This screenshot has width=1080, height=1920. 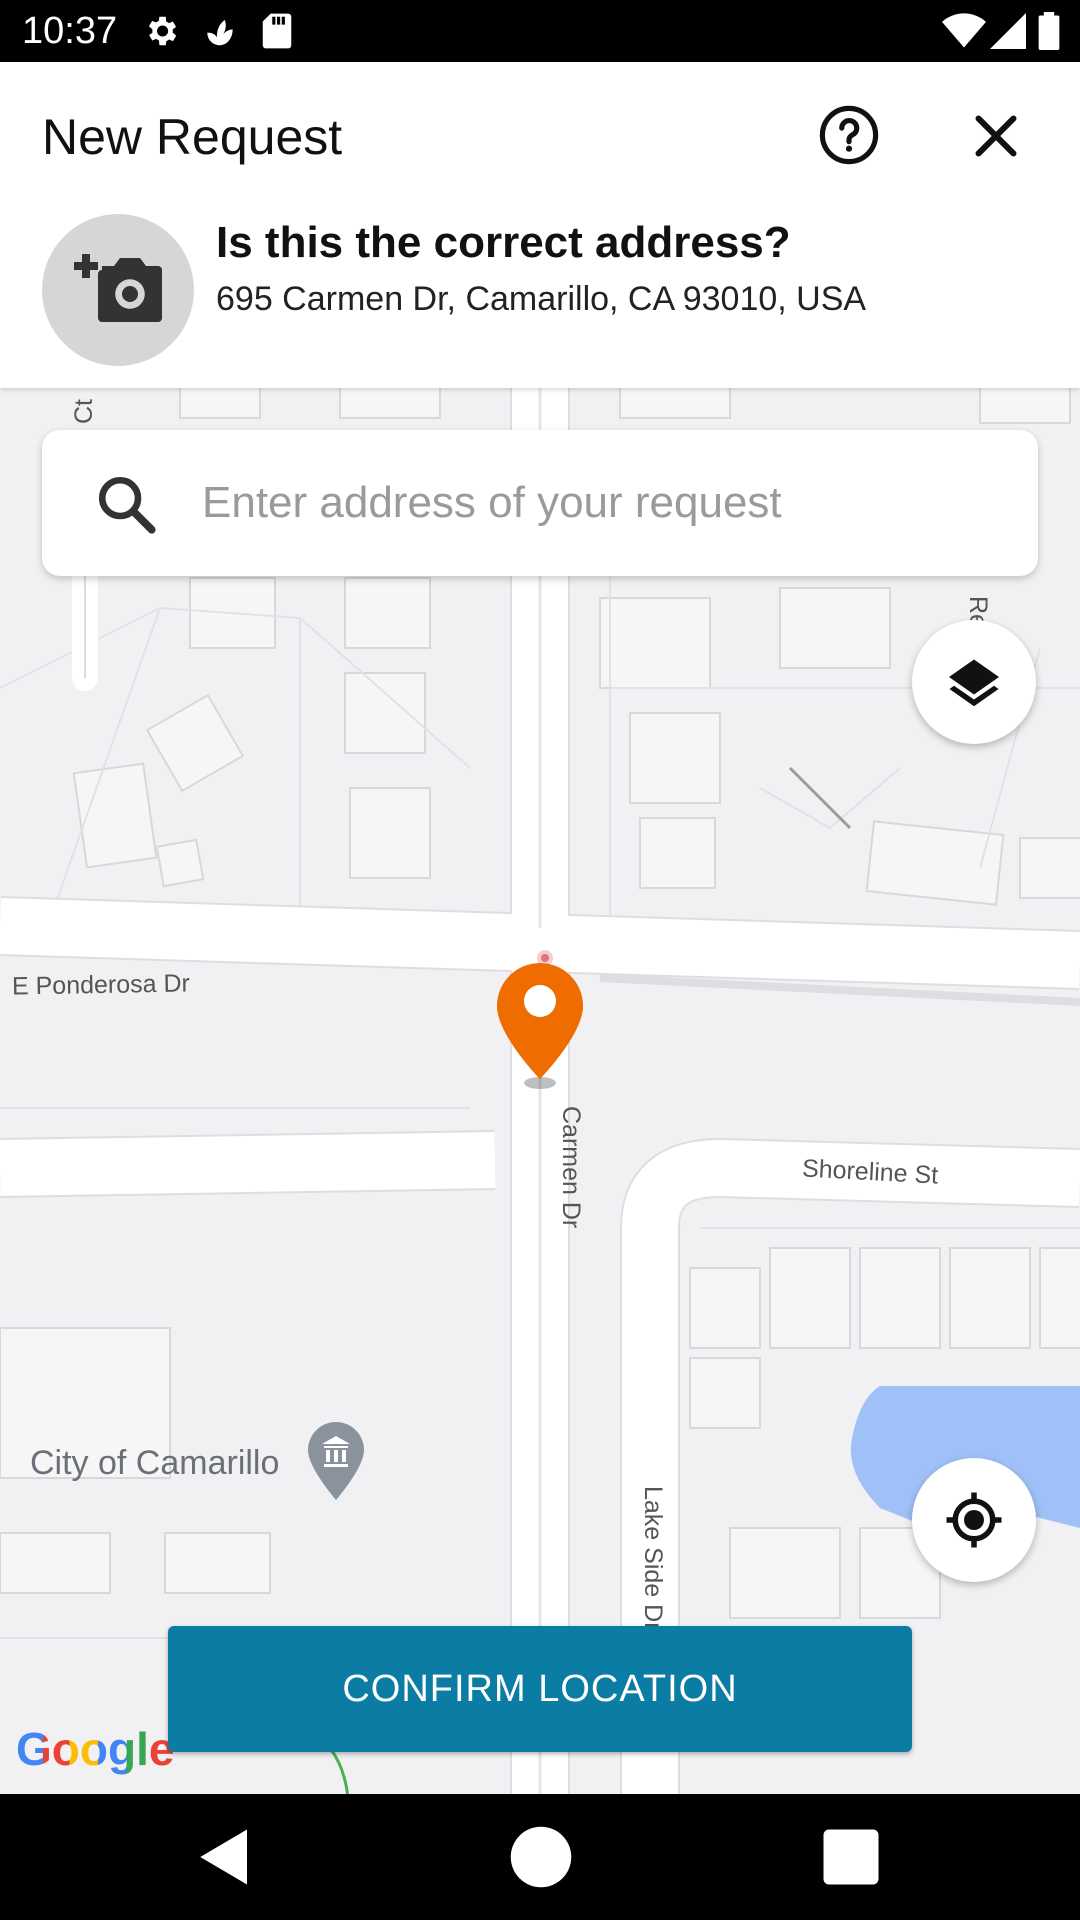 What do you see at coordinates (192, 137) in the screenshot?
I see `page-title: New Request` at bounding box center [192, 137].